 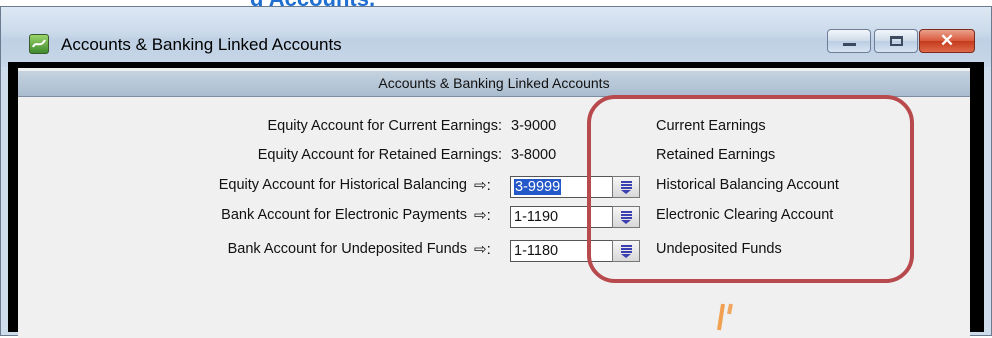 I want to click on maximize-button, so click(x=896, y=41).